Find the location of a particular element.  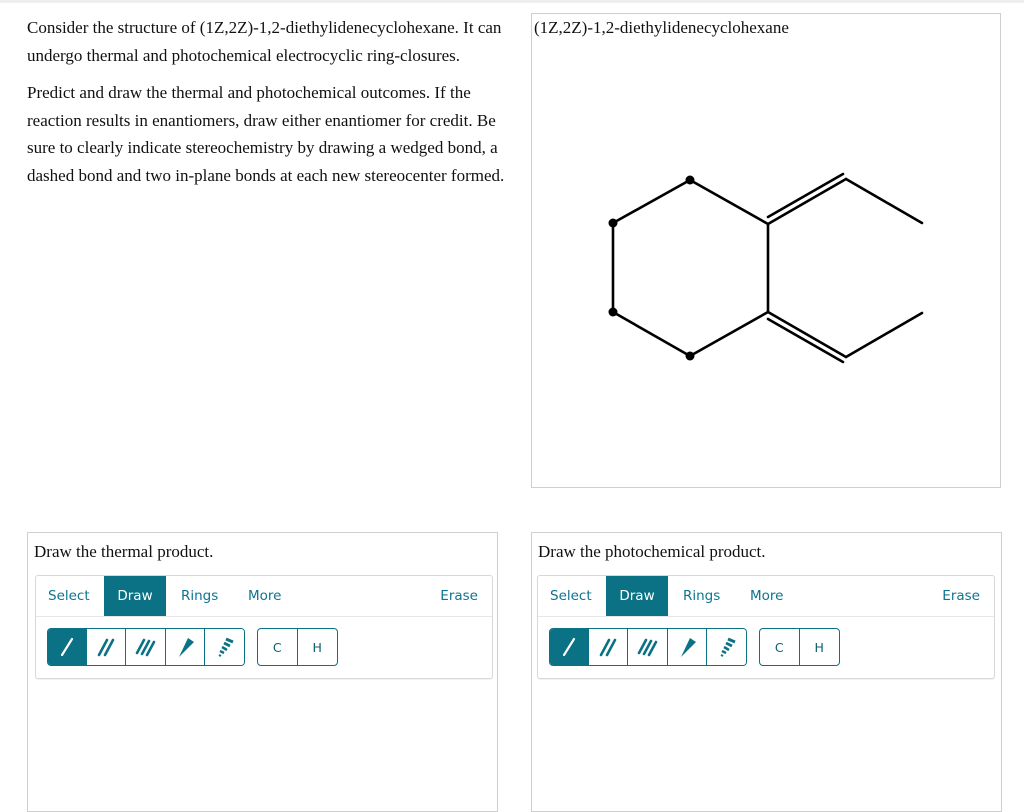

double-bond-lower-a is located at coordinates (807, 334).